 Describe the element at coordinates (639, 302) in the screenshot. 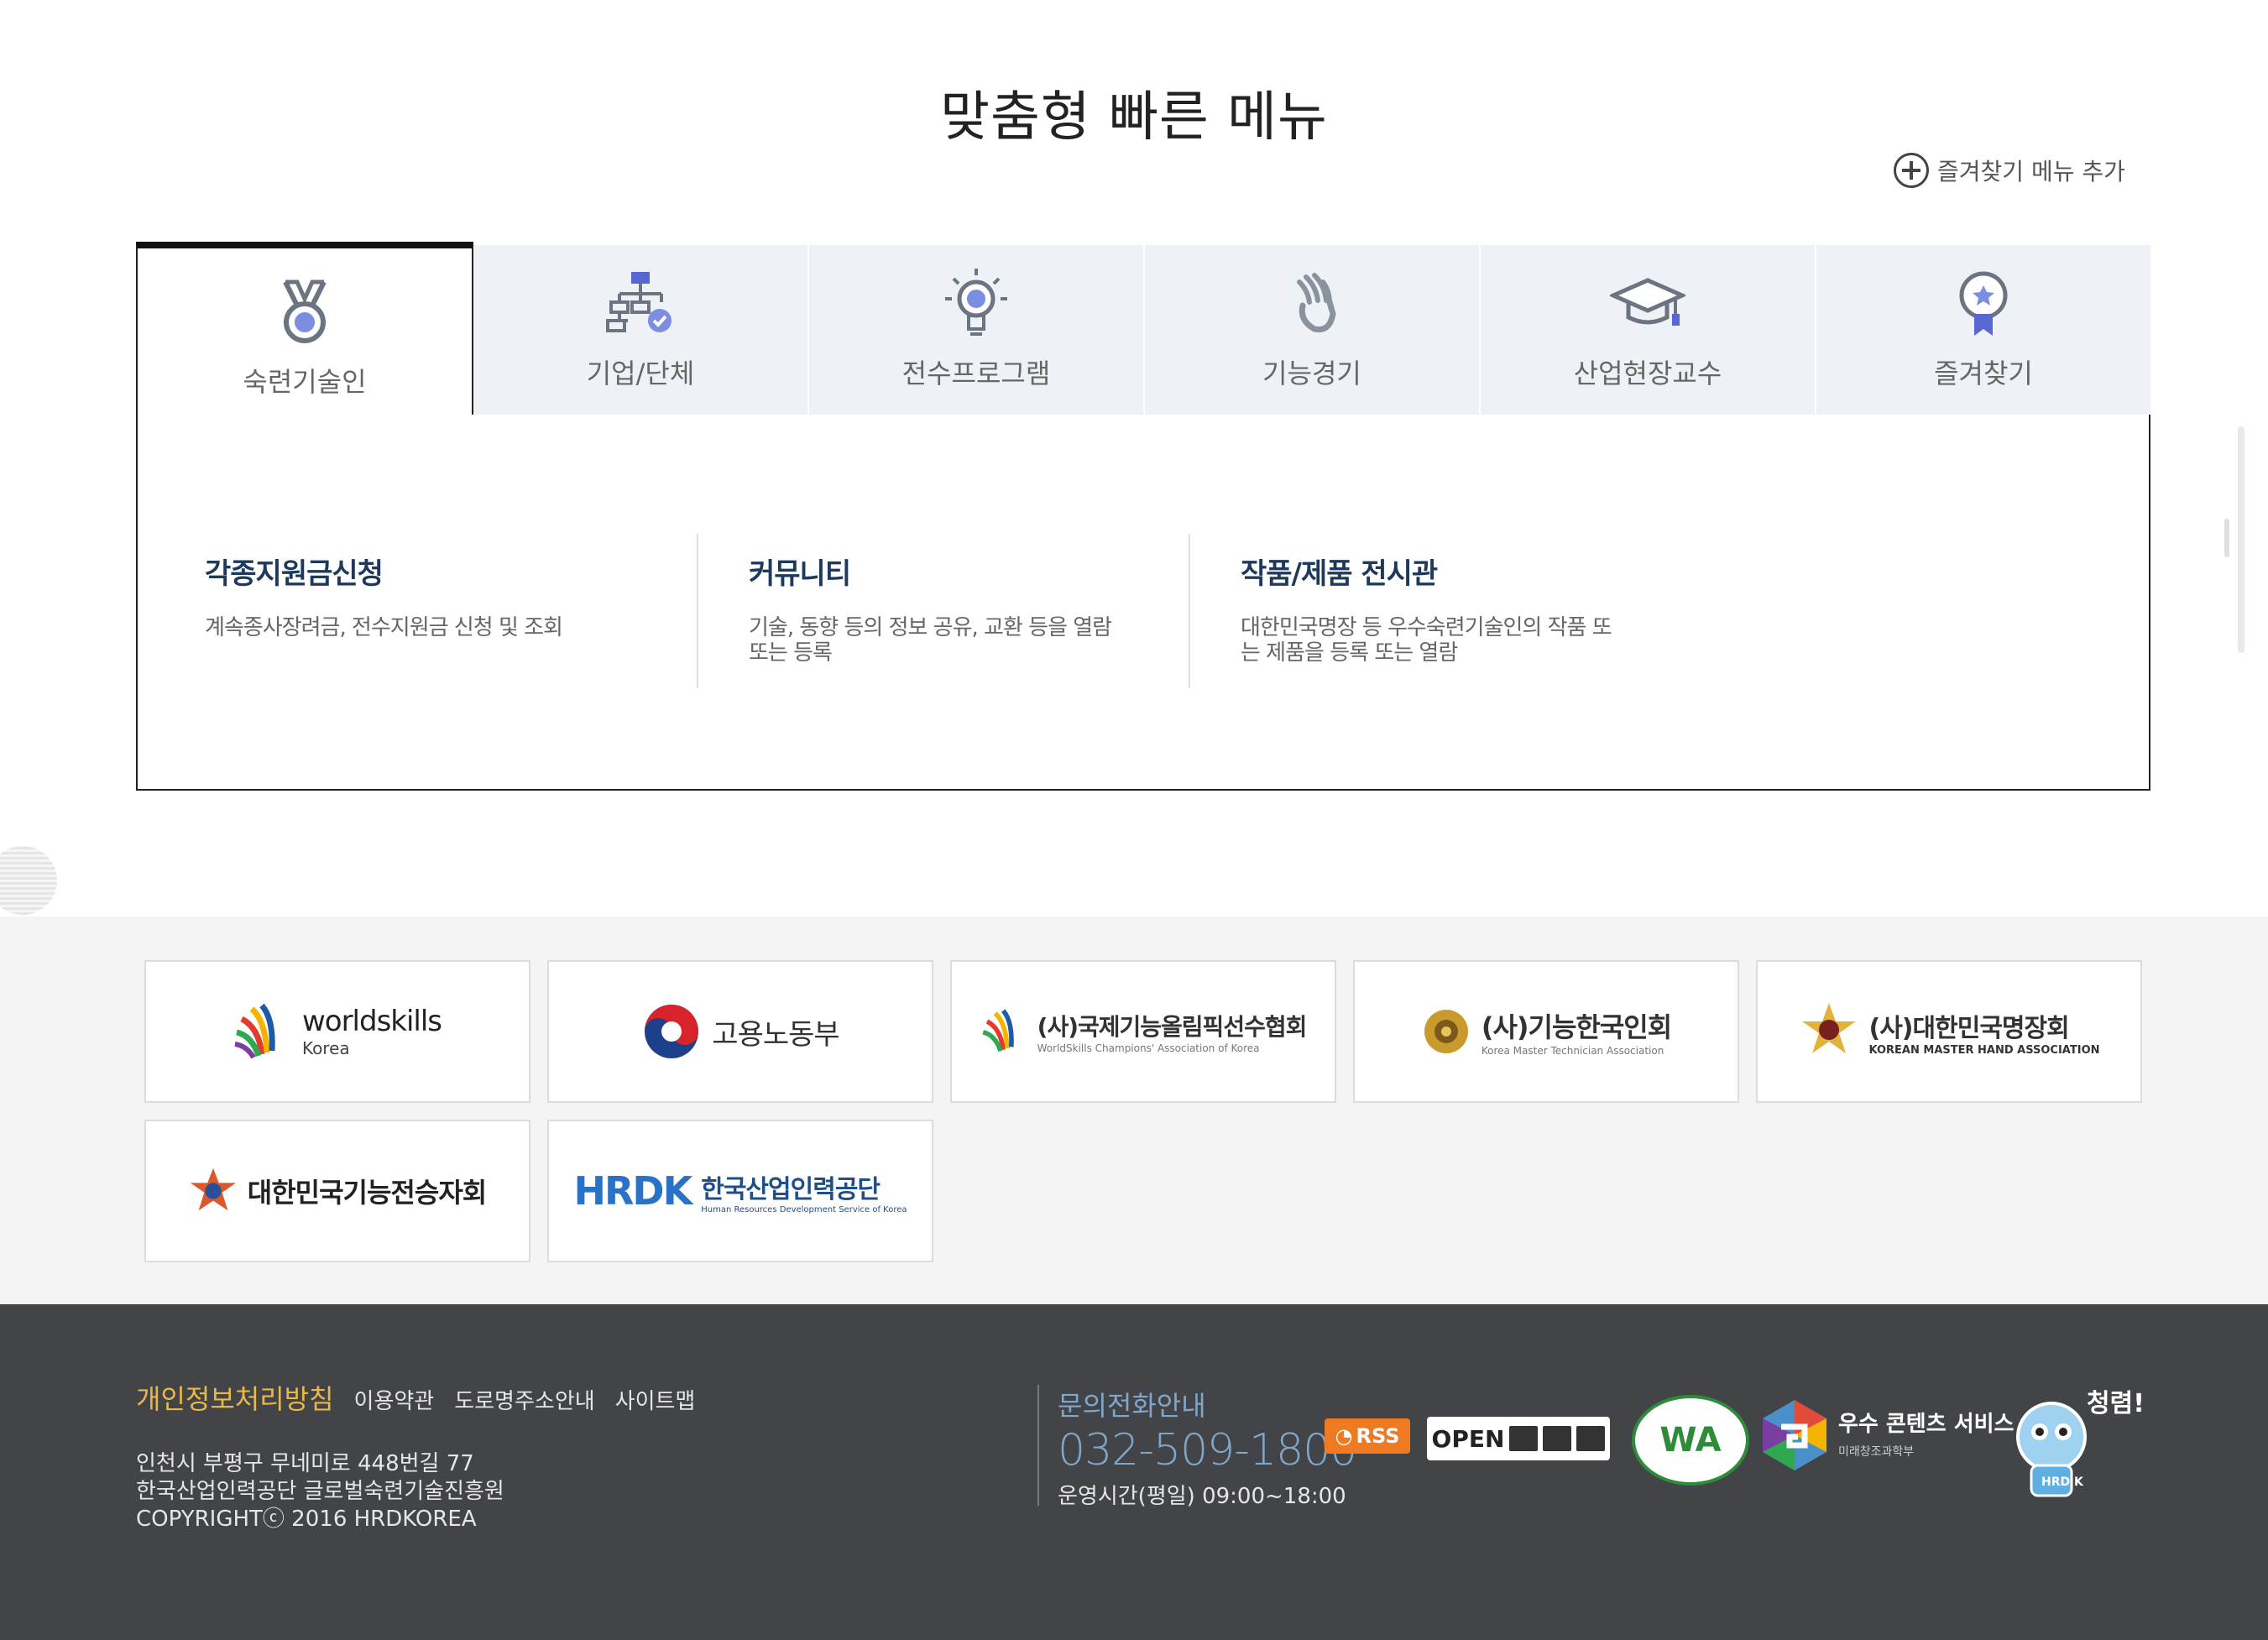

I see `org-chart-icon` at that location.